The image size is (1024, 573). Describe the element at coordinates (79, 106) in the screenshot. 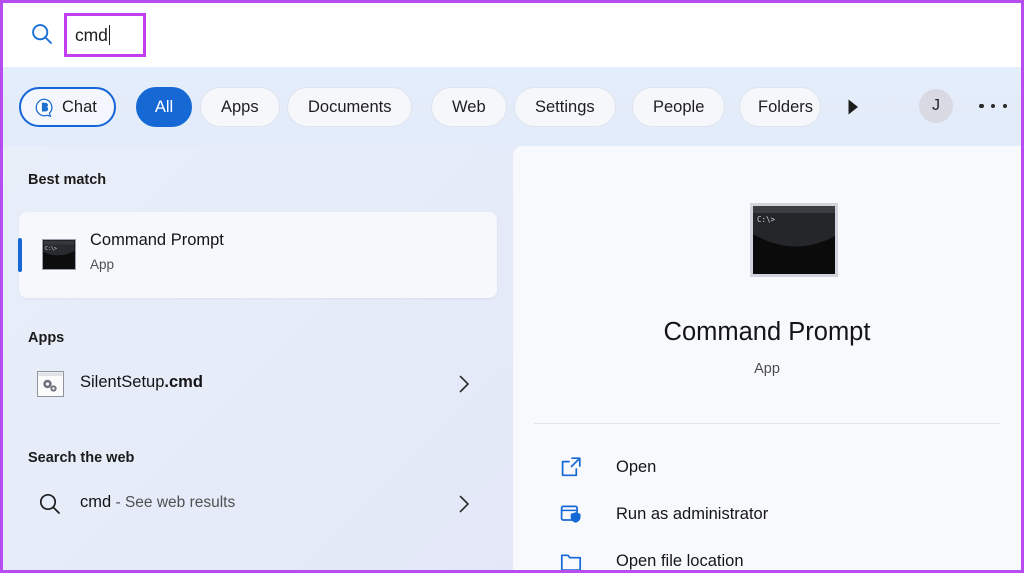

I see `chip-chat-label: Chat` at that location.